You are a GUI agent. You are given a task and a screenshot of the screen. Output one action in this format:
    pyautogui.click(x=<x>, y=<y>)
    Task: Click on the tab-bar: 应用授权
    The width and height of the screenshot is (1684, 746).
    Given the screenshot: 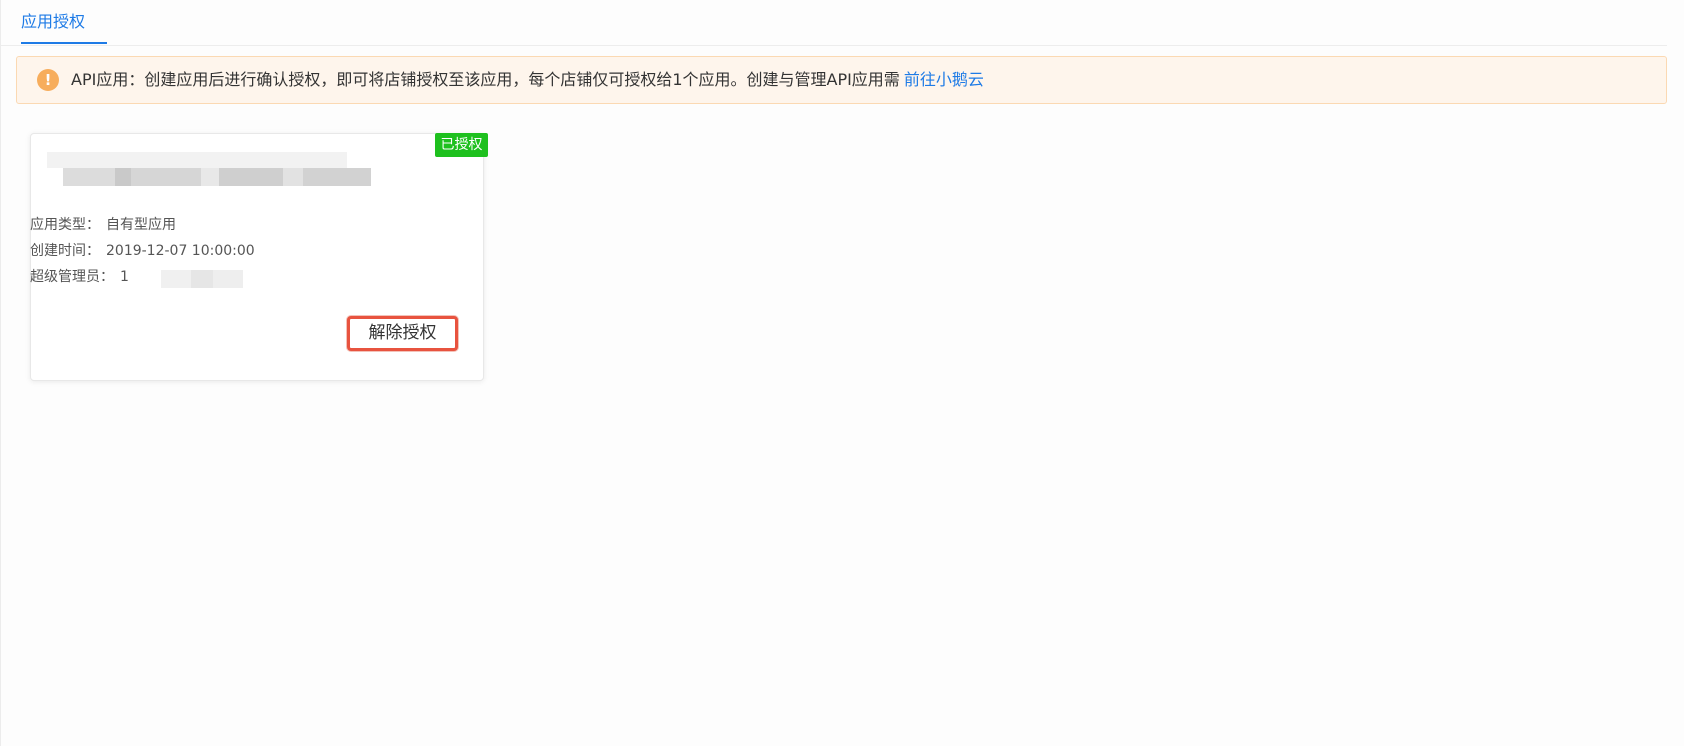 What is the action you would take?
    pyautogui.click(x=834, y=23)
    